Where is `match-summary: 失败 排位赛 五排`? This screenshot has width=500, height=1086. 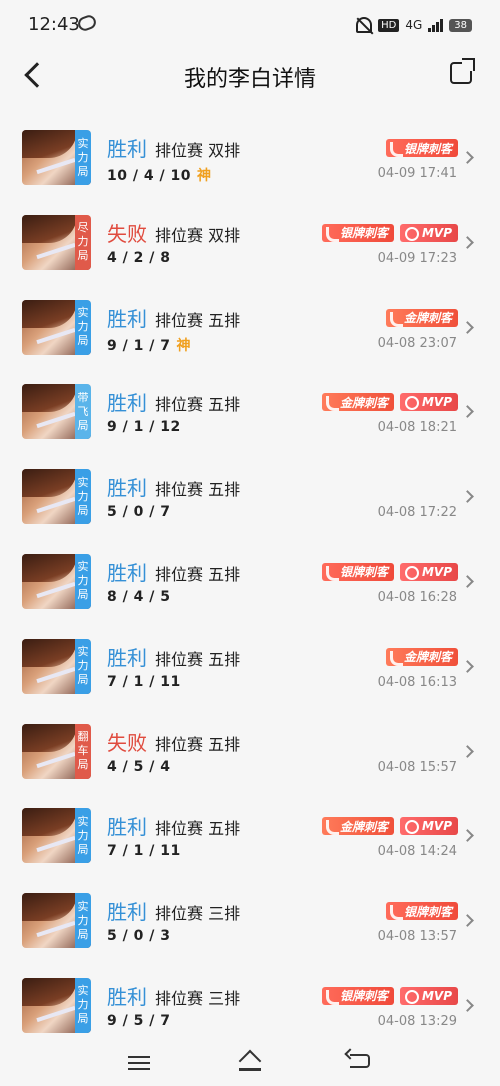
match-summary: 失败 排位赛 五排 is located at coordinates (173, 741).